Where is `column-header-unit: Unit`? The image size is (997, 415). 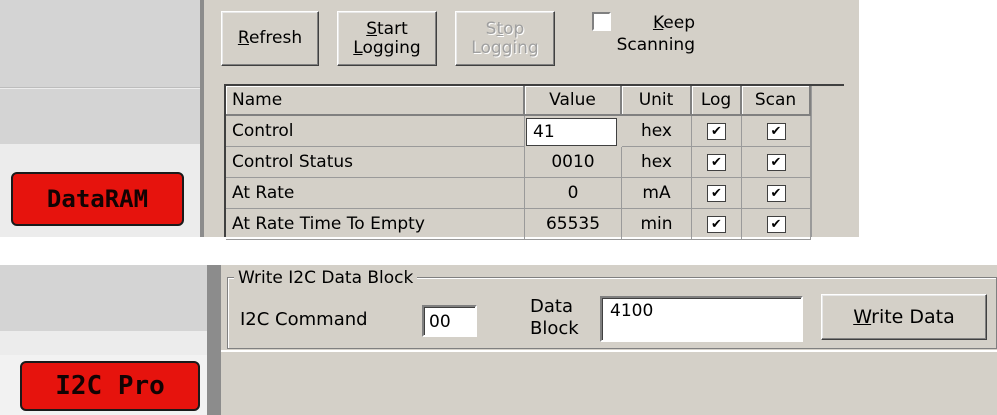
column-header-unit: Unit is located at coordinates (657, 101).